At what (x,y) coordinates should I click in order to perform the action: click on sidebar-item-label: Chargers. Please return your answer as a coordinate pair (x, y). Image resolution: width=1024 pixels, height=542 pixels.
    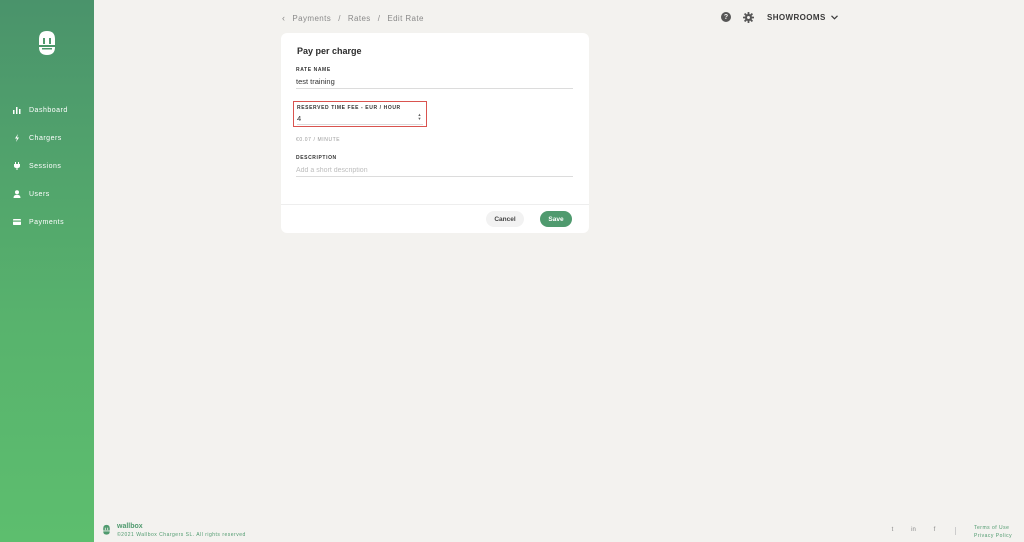
    Looking at the image, I should click on (45, 138).